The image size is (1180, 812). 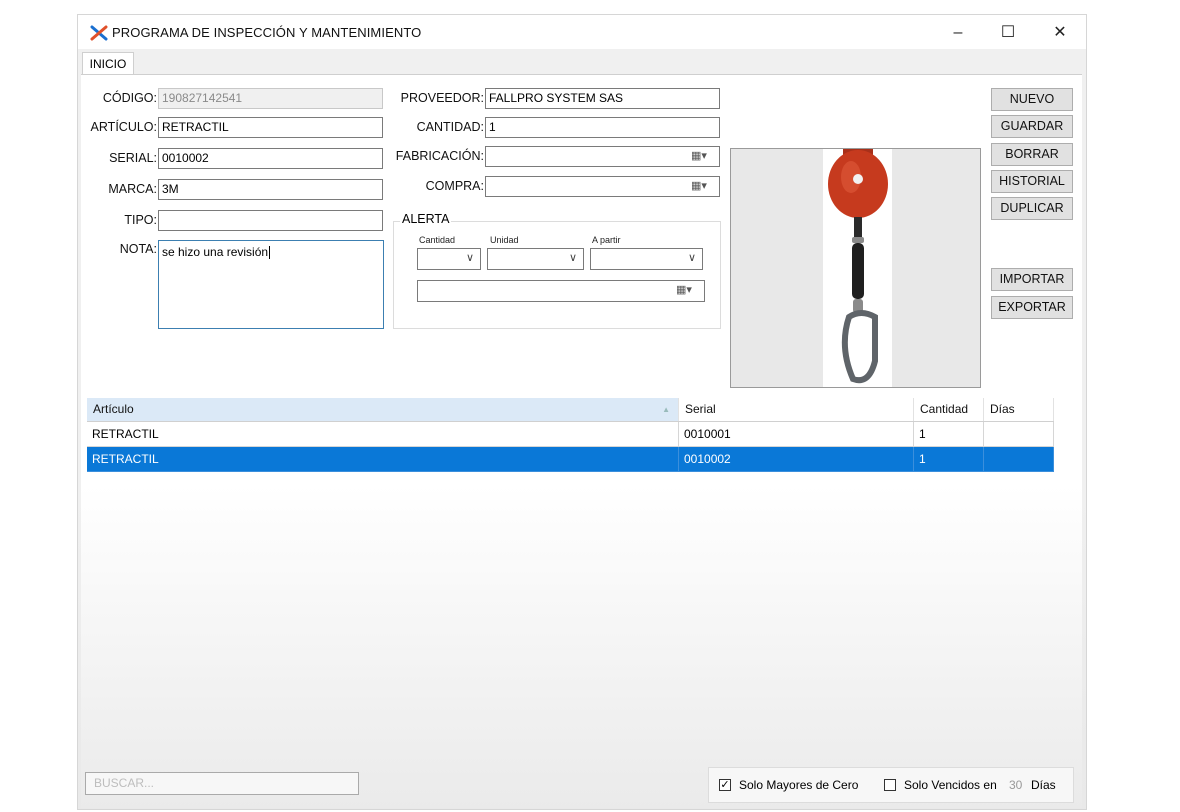 I want to click on duplicar-button: DUPLICAR, so click(x=1032, y=208).